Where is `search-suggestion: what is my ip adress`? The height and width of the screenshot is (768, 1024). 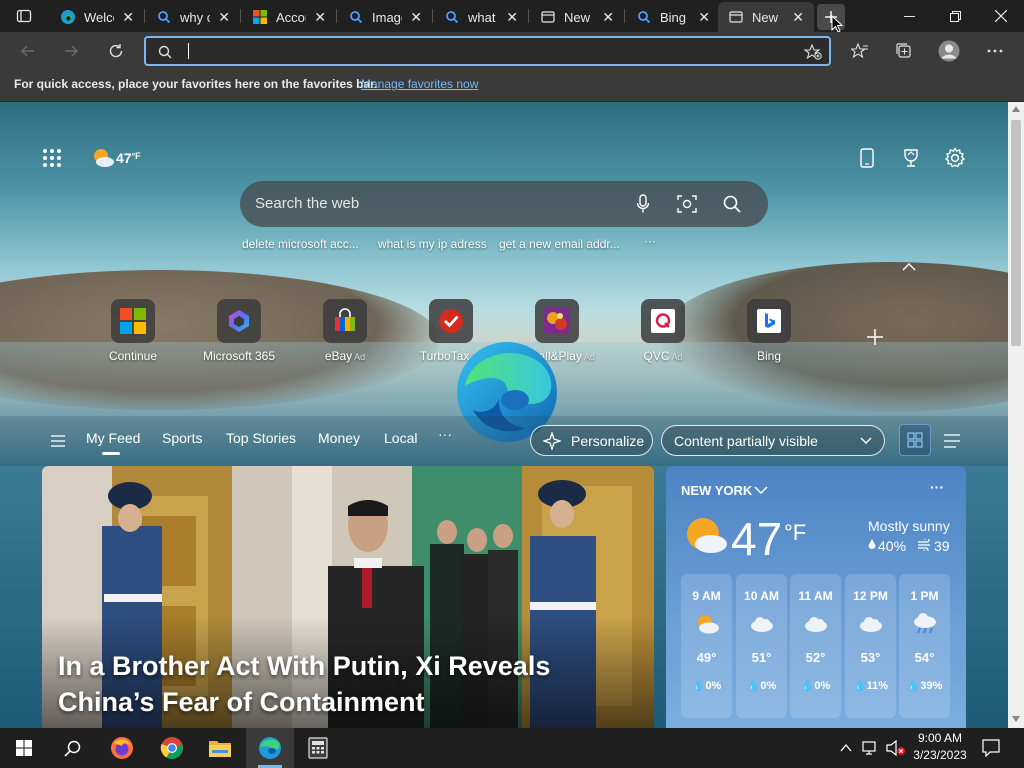 search-suggestion: what is my ip adress is located at coordinates (432, 244).